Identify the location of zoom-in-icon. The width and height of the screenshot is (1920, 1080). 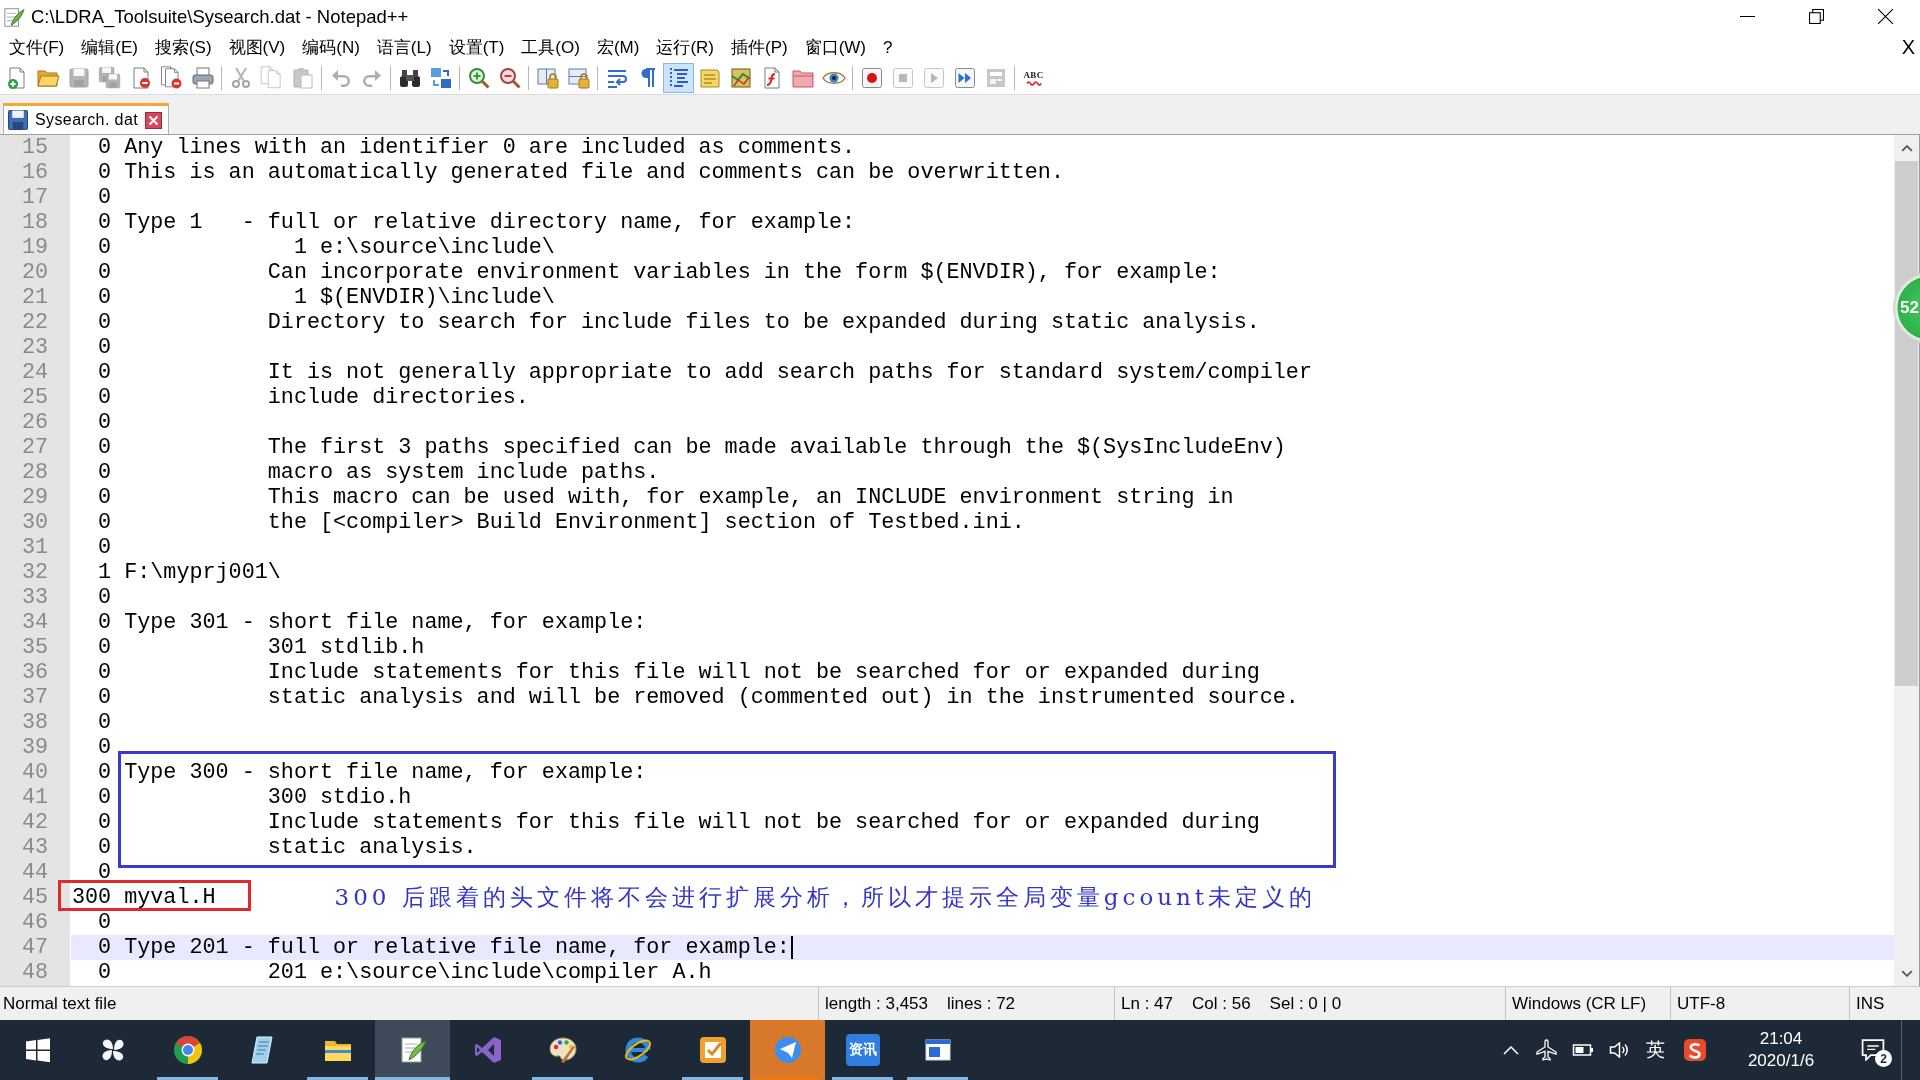
(478, 78).